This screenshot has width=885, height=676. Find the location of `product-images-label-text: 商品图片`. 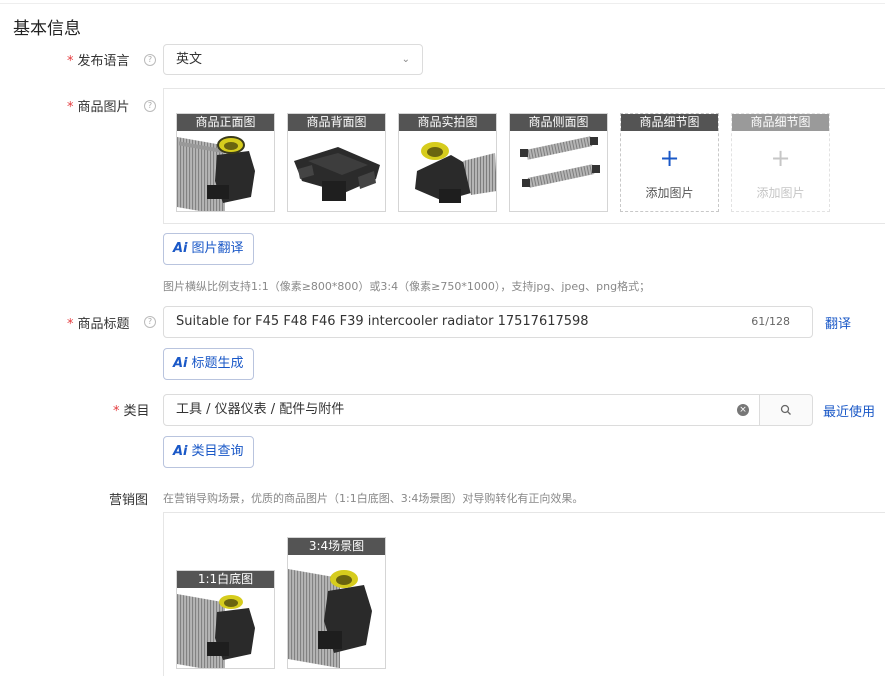

product-images-label-text: 商品图片 is located at coordinates (103, 107).